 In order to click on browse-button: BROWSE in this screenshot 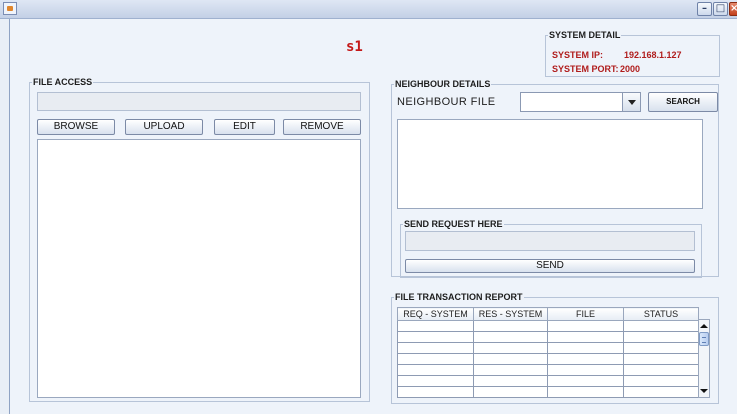, I will do `click(76, 127)`.